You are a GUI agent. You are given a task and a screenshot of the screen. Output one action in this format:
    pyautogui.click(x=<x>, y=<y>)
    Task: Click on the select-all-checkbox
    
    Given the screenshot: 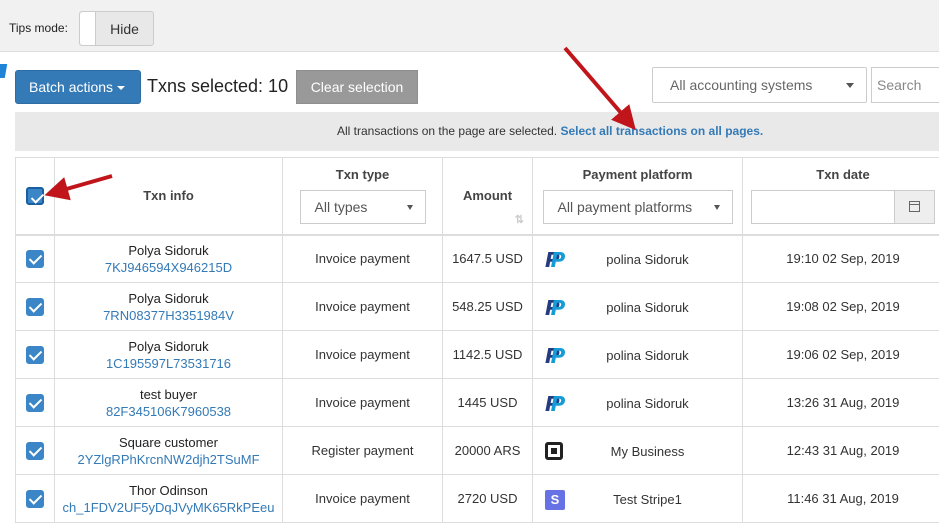 What is the action you would take?
    pyautogui.click(x=35, y=195)
    